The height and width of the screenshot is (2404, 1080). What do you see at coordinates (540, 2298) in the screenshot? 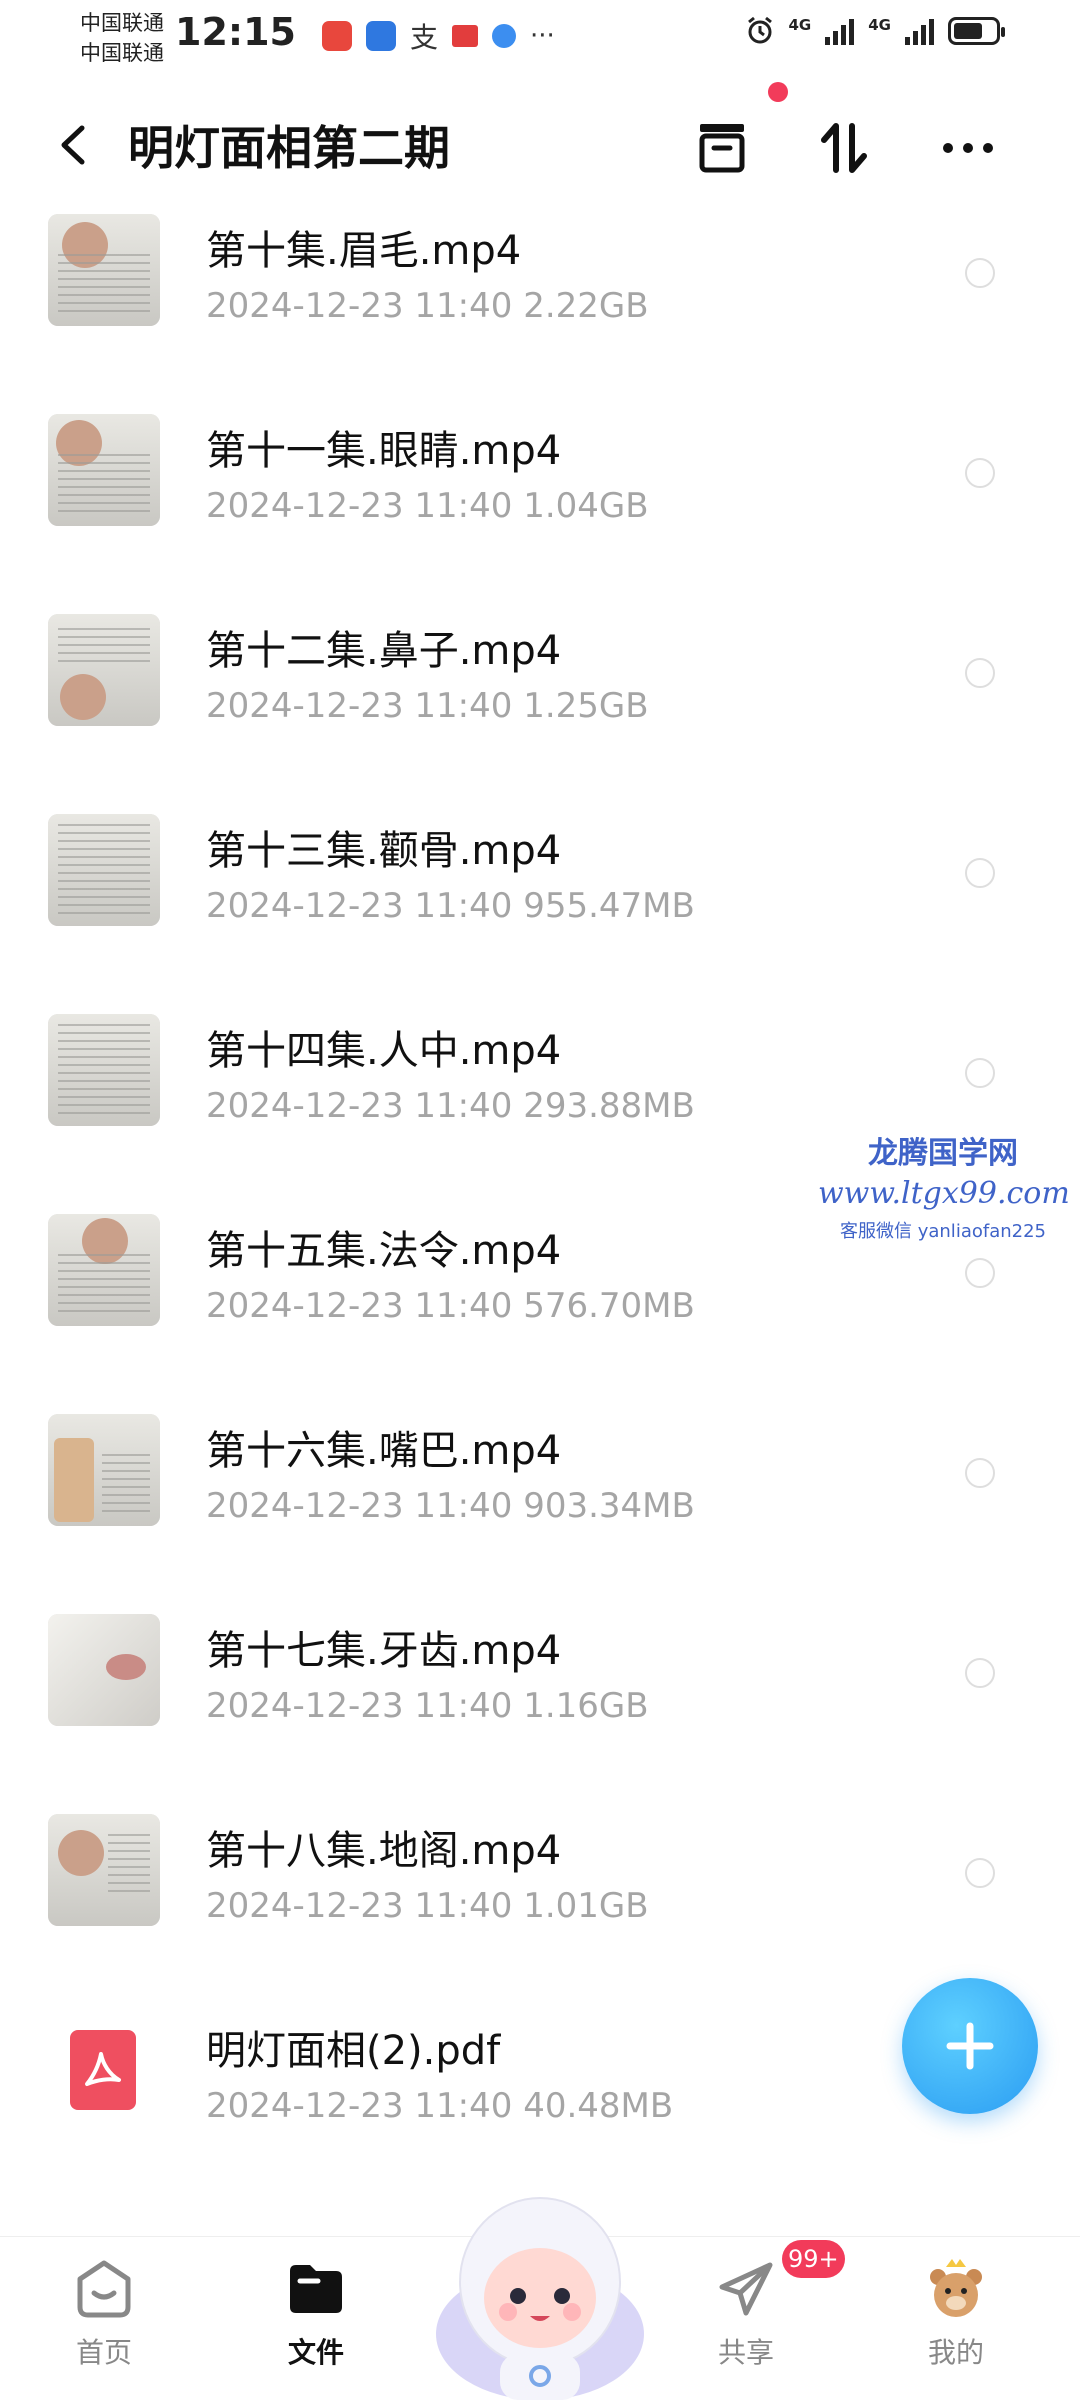
I see `mascot-icon` at bounding box center [540, 2298].